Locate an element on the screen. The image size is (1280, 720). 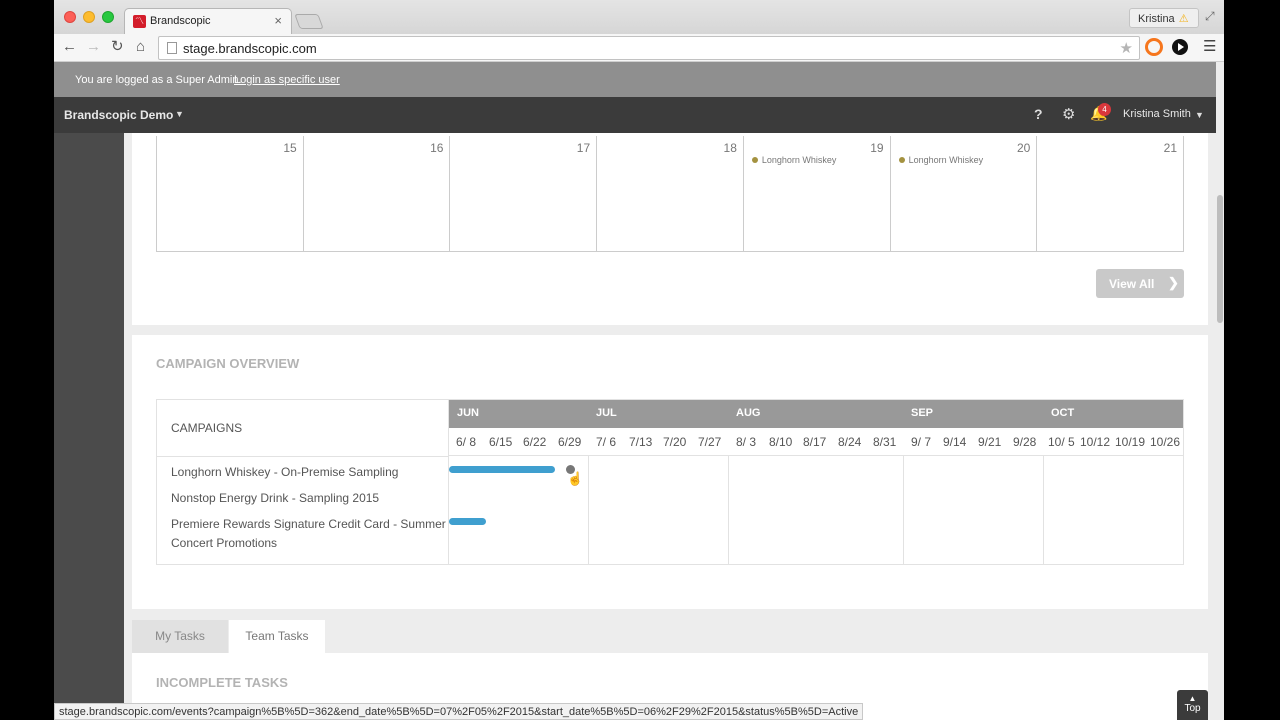
help-icon: ? is located at coordinates (1038, 114).